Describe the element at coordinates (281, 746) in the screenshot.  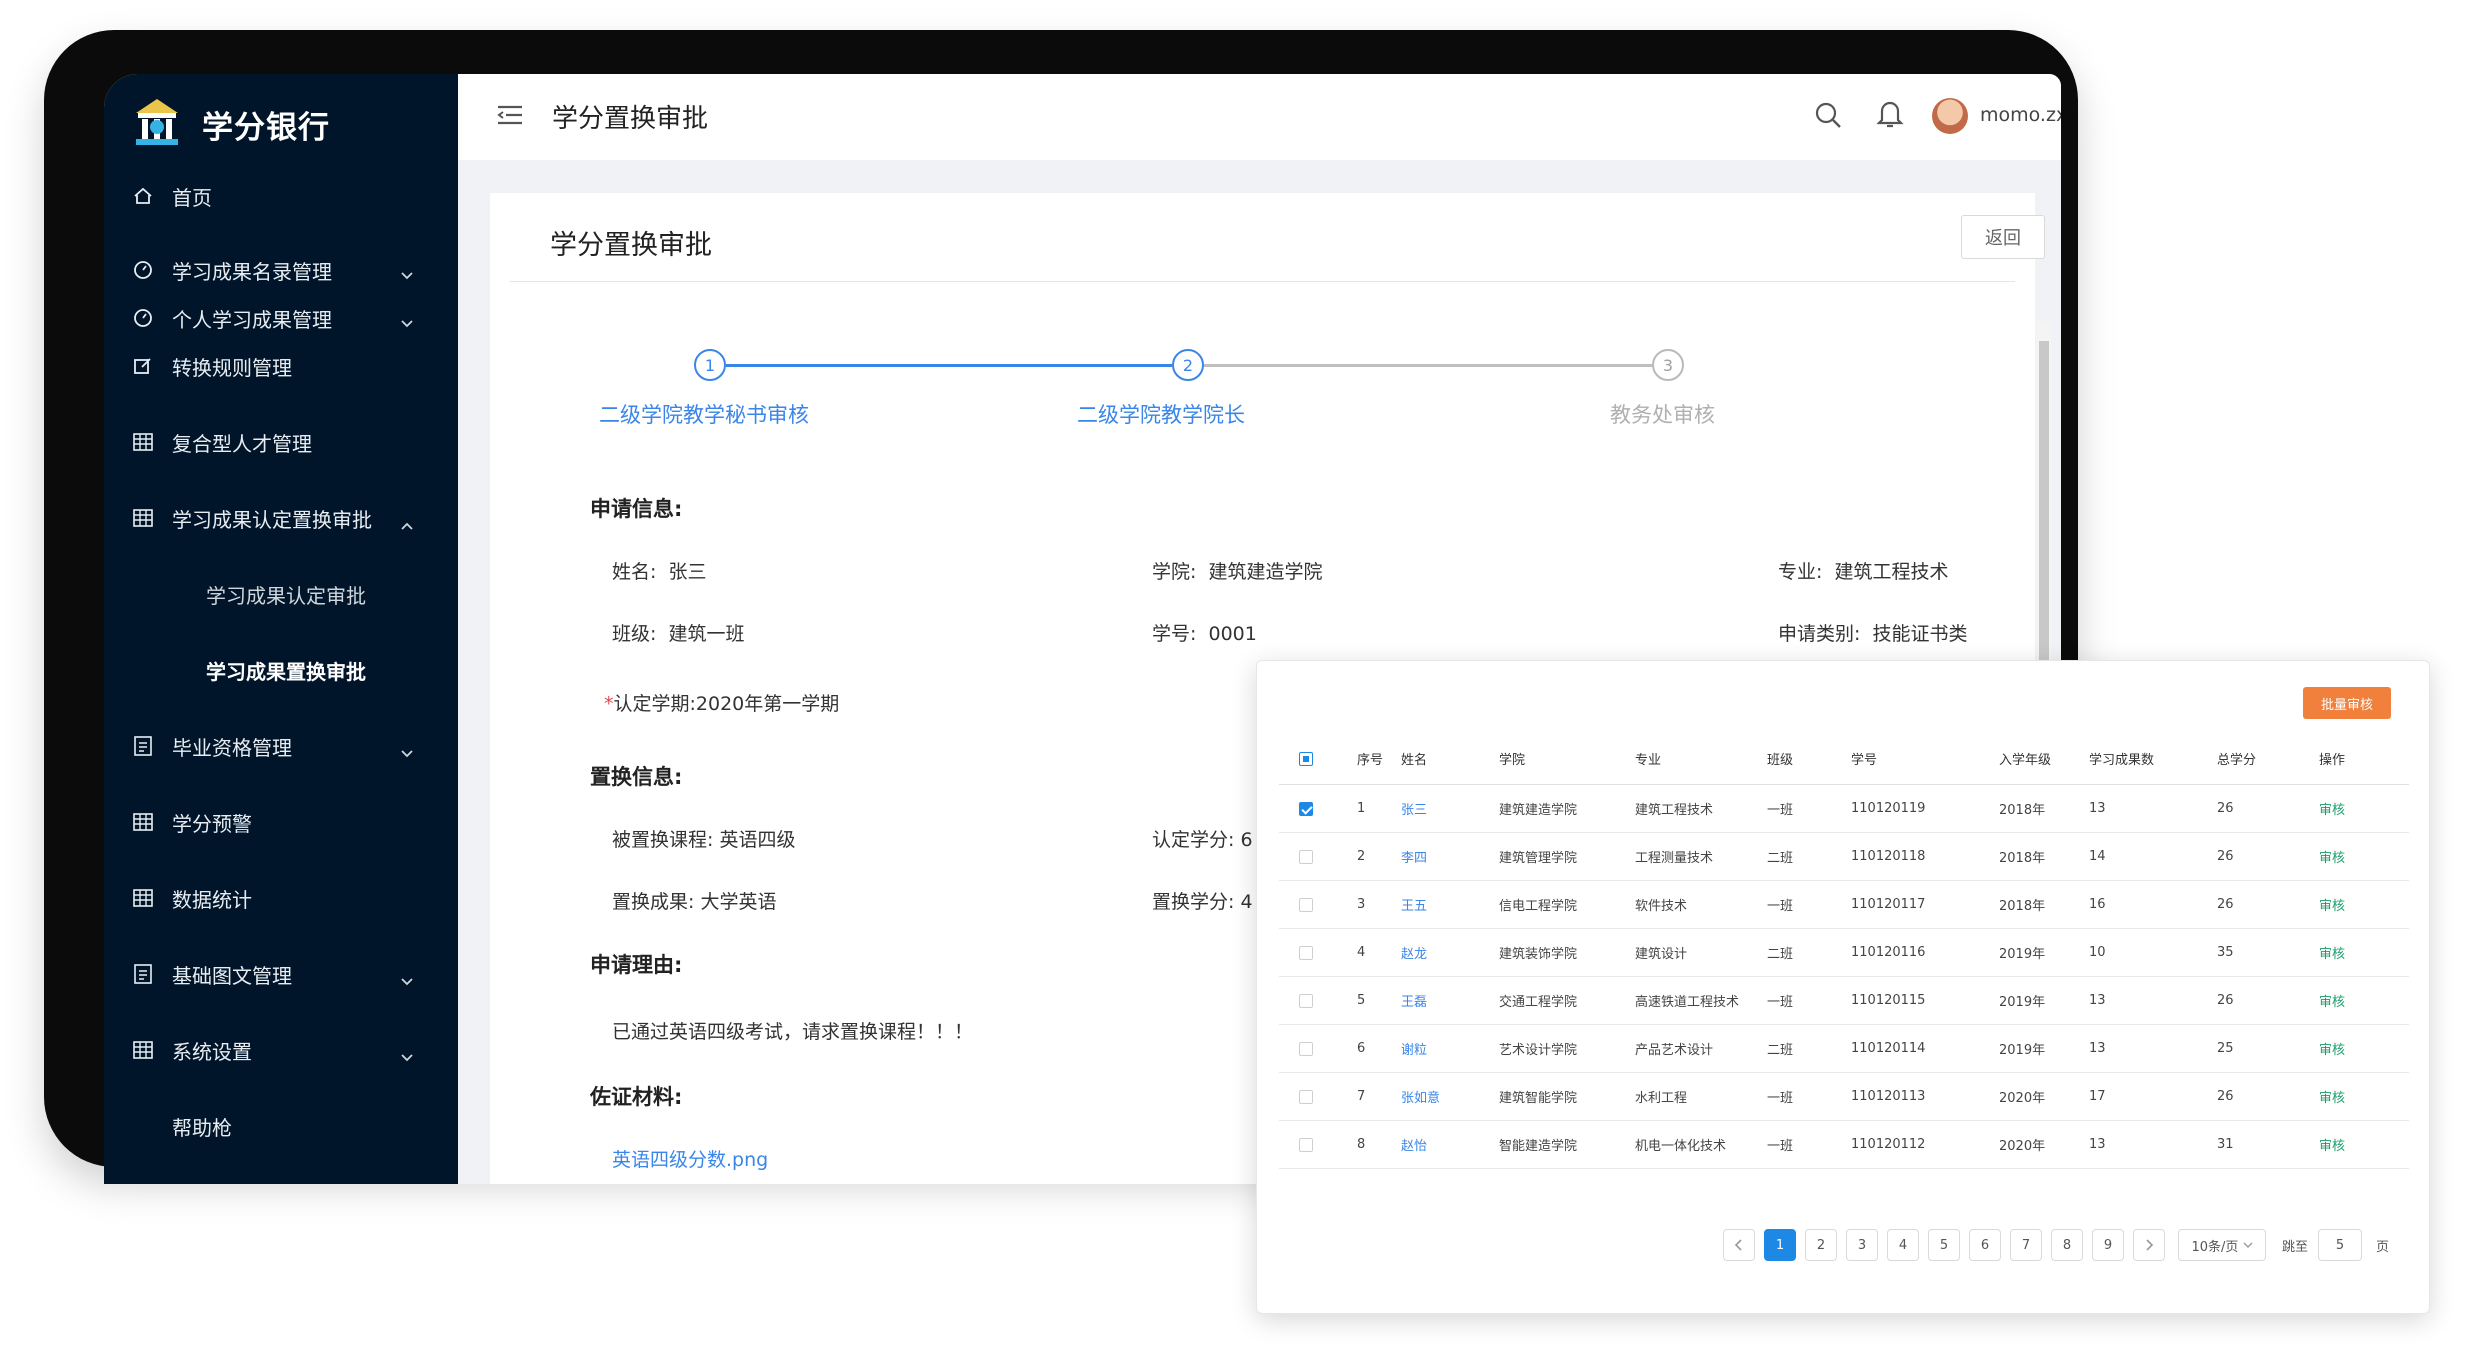
I see `sidebar-item-graduation: 毕业资格管理` at that location.